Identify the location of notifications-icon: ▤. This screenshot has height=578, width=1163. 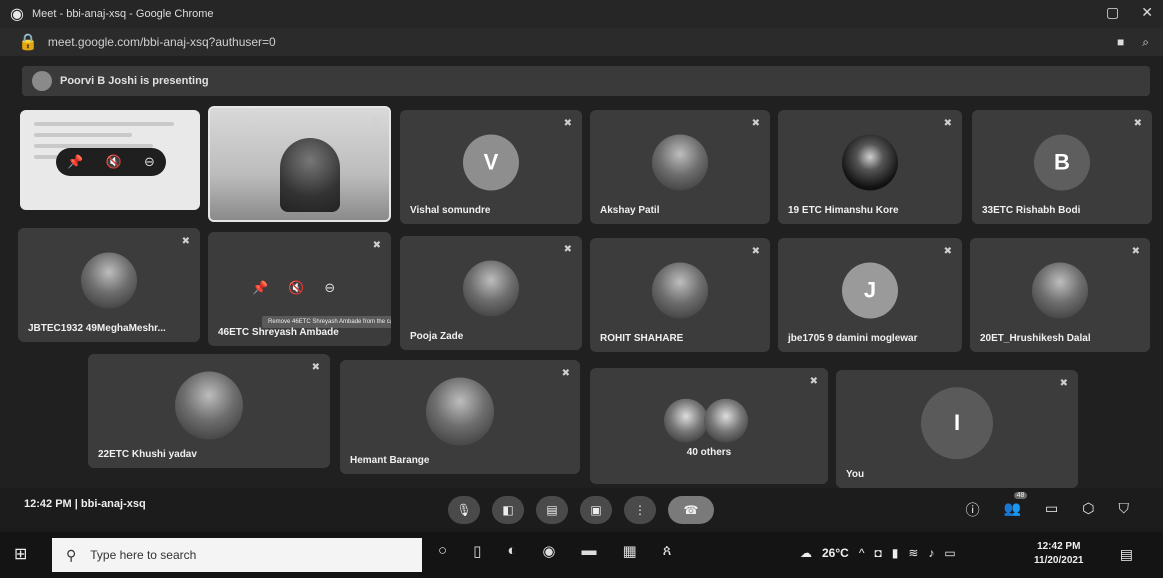
(1126, 554).